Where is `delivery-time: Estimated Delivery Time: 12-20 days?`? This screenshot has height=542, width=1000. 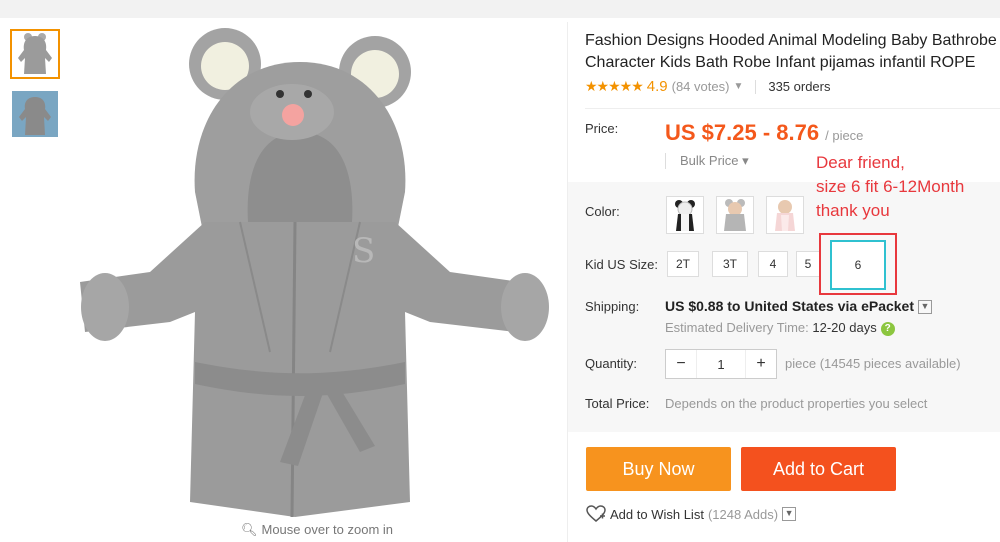
delivery-time: Estimated Delivery Time: 12-20 days? is located at coordinates (780, 328).